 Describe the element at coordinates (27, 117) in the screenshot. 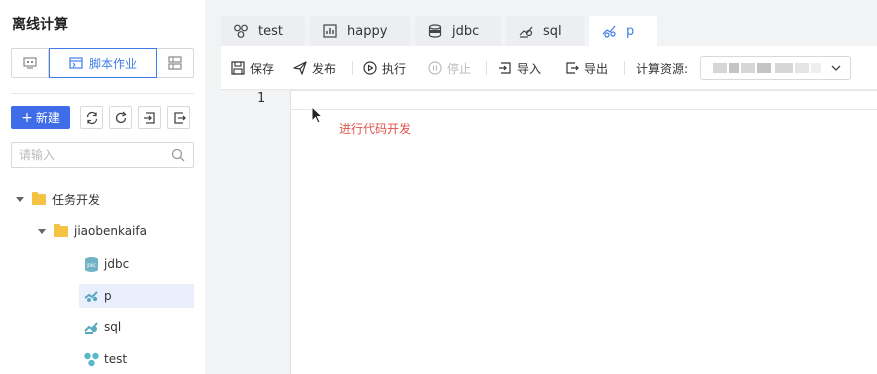

I see `plus-icon: +` at that location.